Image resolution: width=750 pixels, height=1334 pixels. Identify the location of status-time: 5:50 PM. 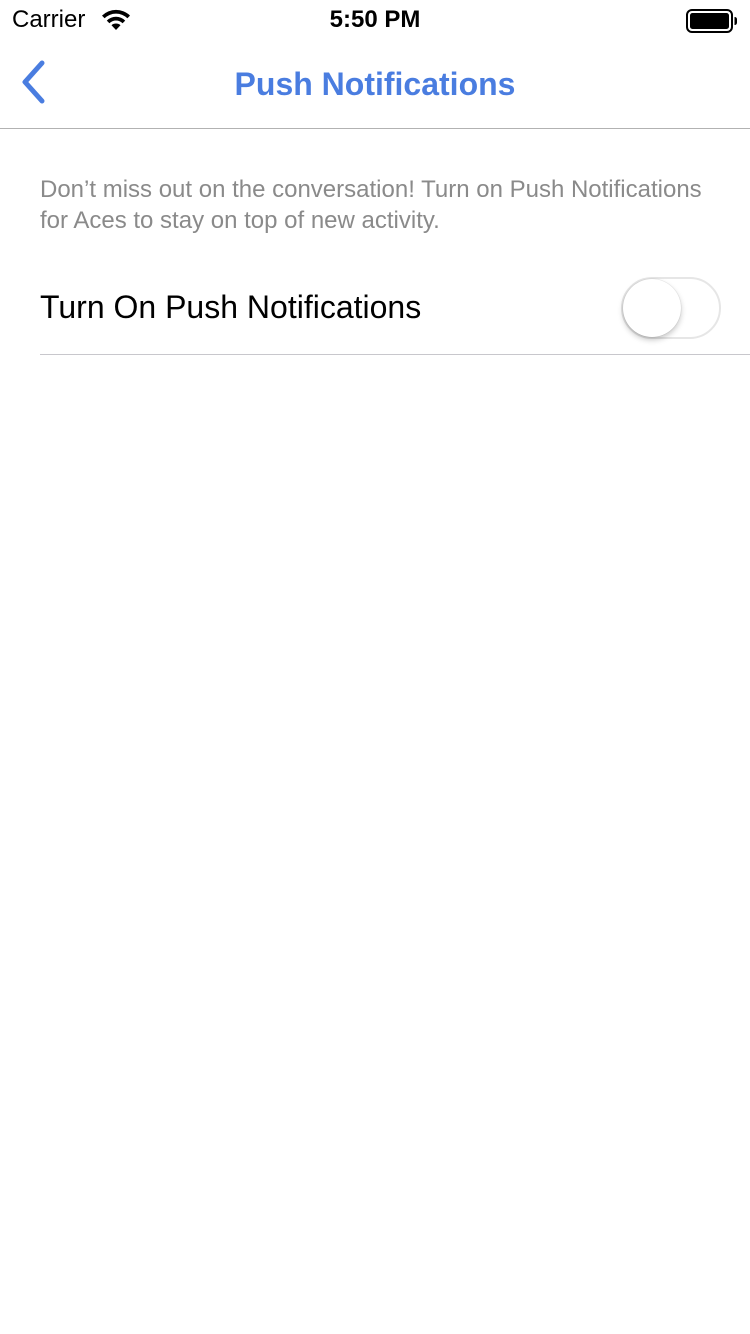
(375, 19).